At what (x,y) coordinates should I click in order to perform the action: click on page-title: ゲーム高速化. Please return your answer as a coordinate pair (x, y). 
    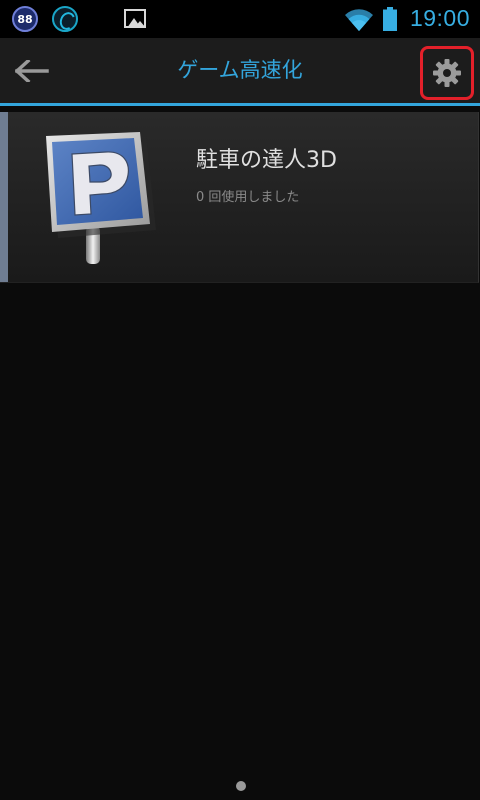
    Looking at the image, I should click on (240, 70).